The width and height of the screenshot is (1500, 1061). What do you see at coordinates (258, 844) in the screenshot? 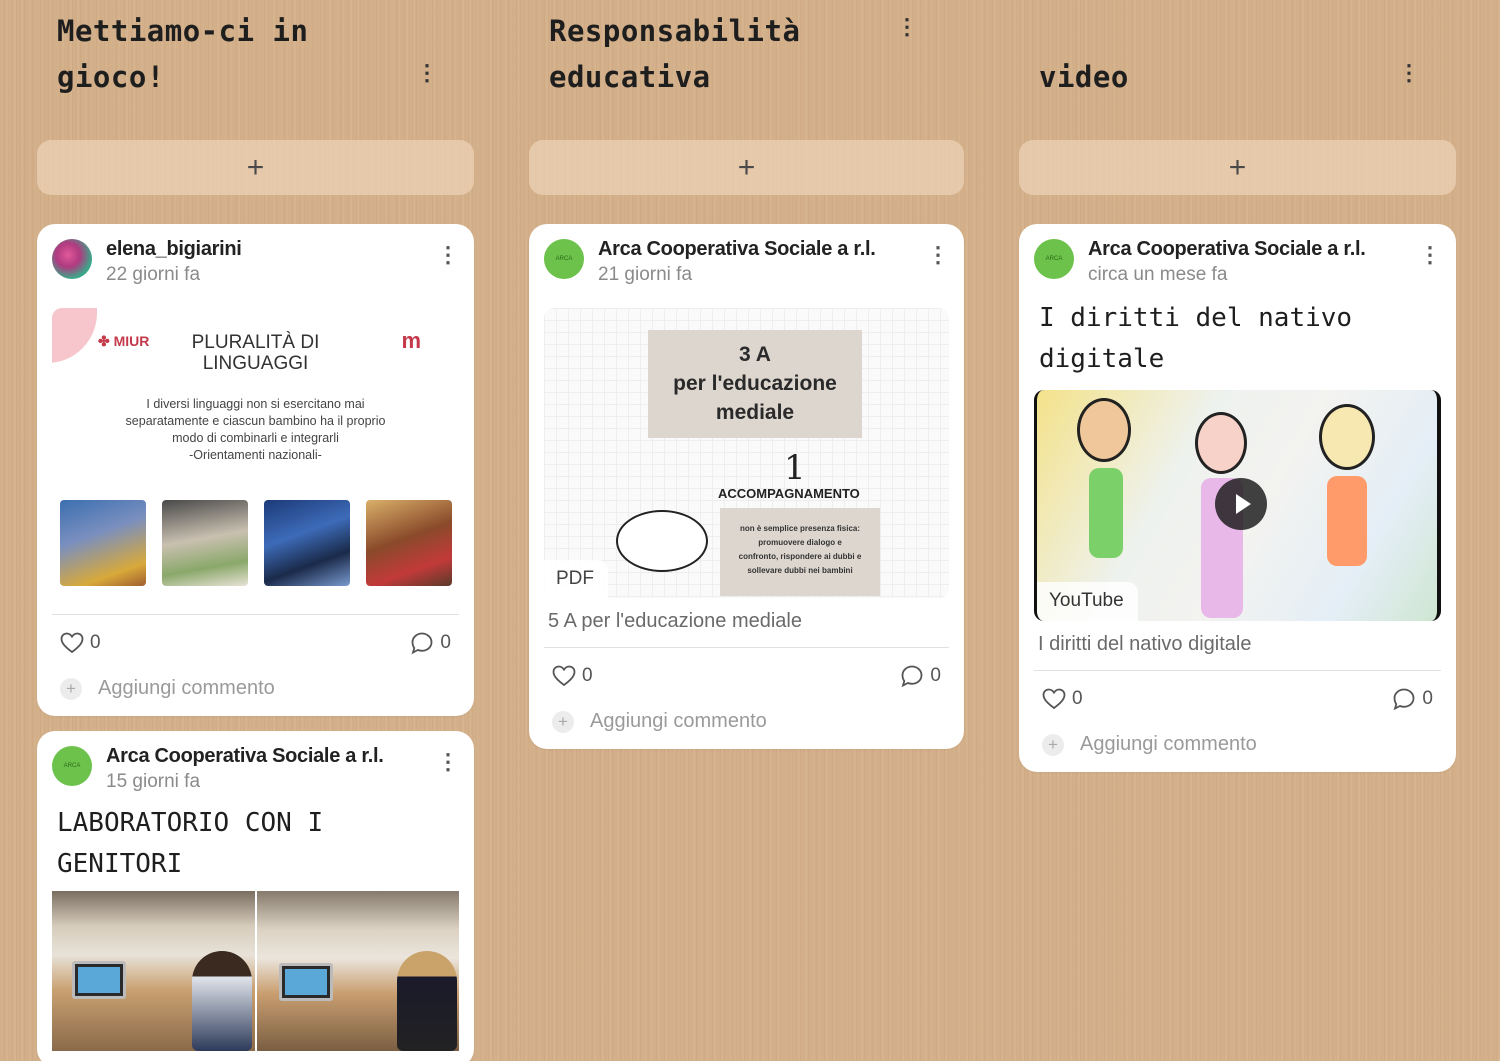
I see `post-title: LABORATORIO CON I GENITORI` at bounding box center [258, 844].